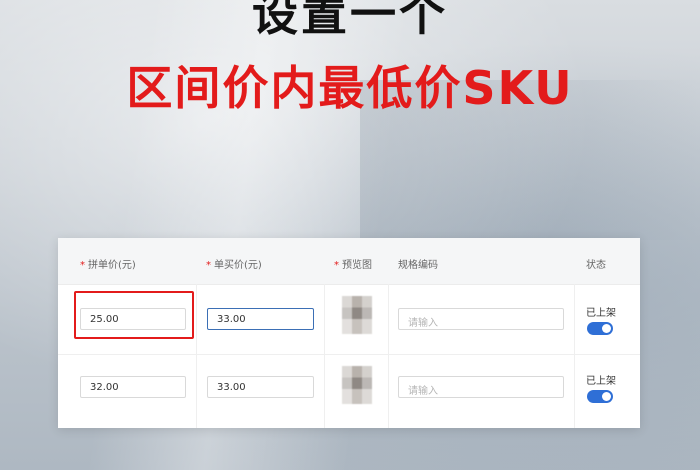 This screenshot has width=700, height=470. I want to click on header-preview: * 预览图, so click(353, 265).